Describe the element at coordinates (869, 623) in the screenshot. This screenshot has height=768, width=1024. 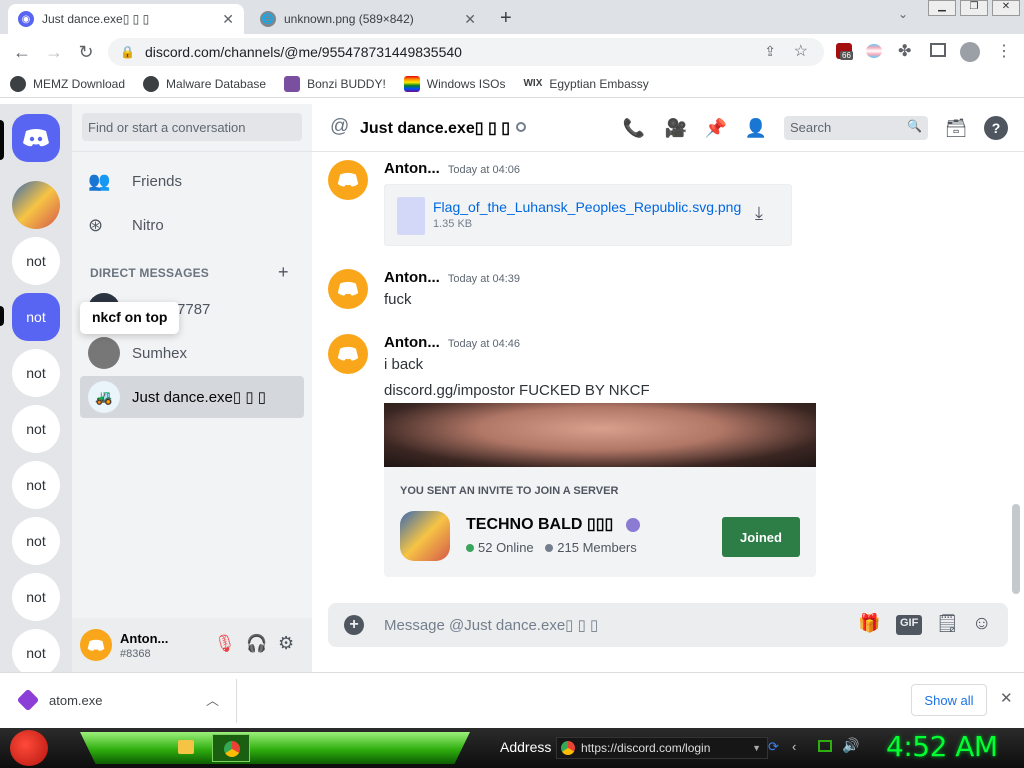
I see `gift-icon: 🎁` at that location.